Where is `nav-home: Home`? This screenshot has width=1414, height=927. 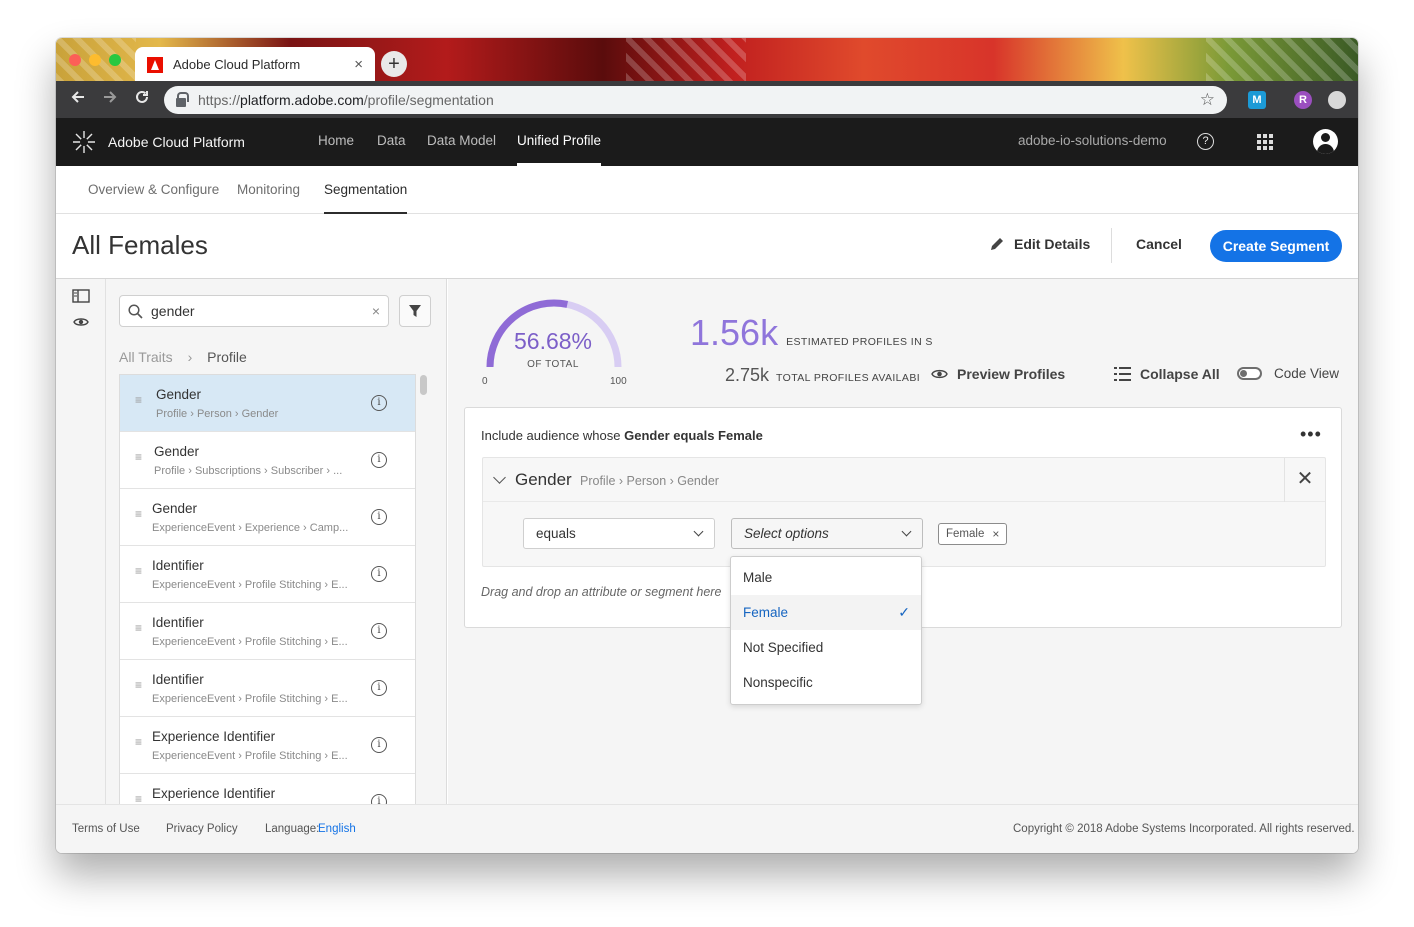
nav-home: Home is located at coordinates (336, 142).